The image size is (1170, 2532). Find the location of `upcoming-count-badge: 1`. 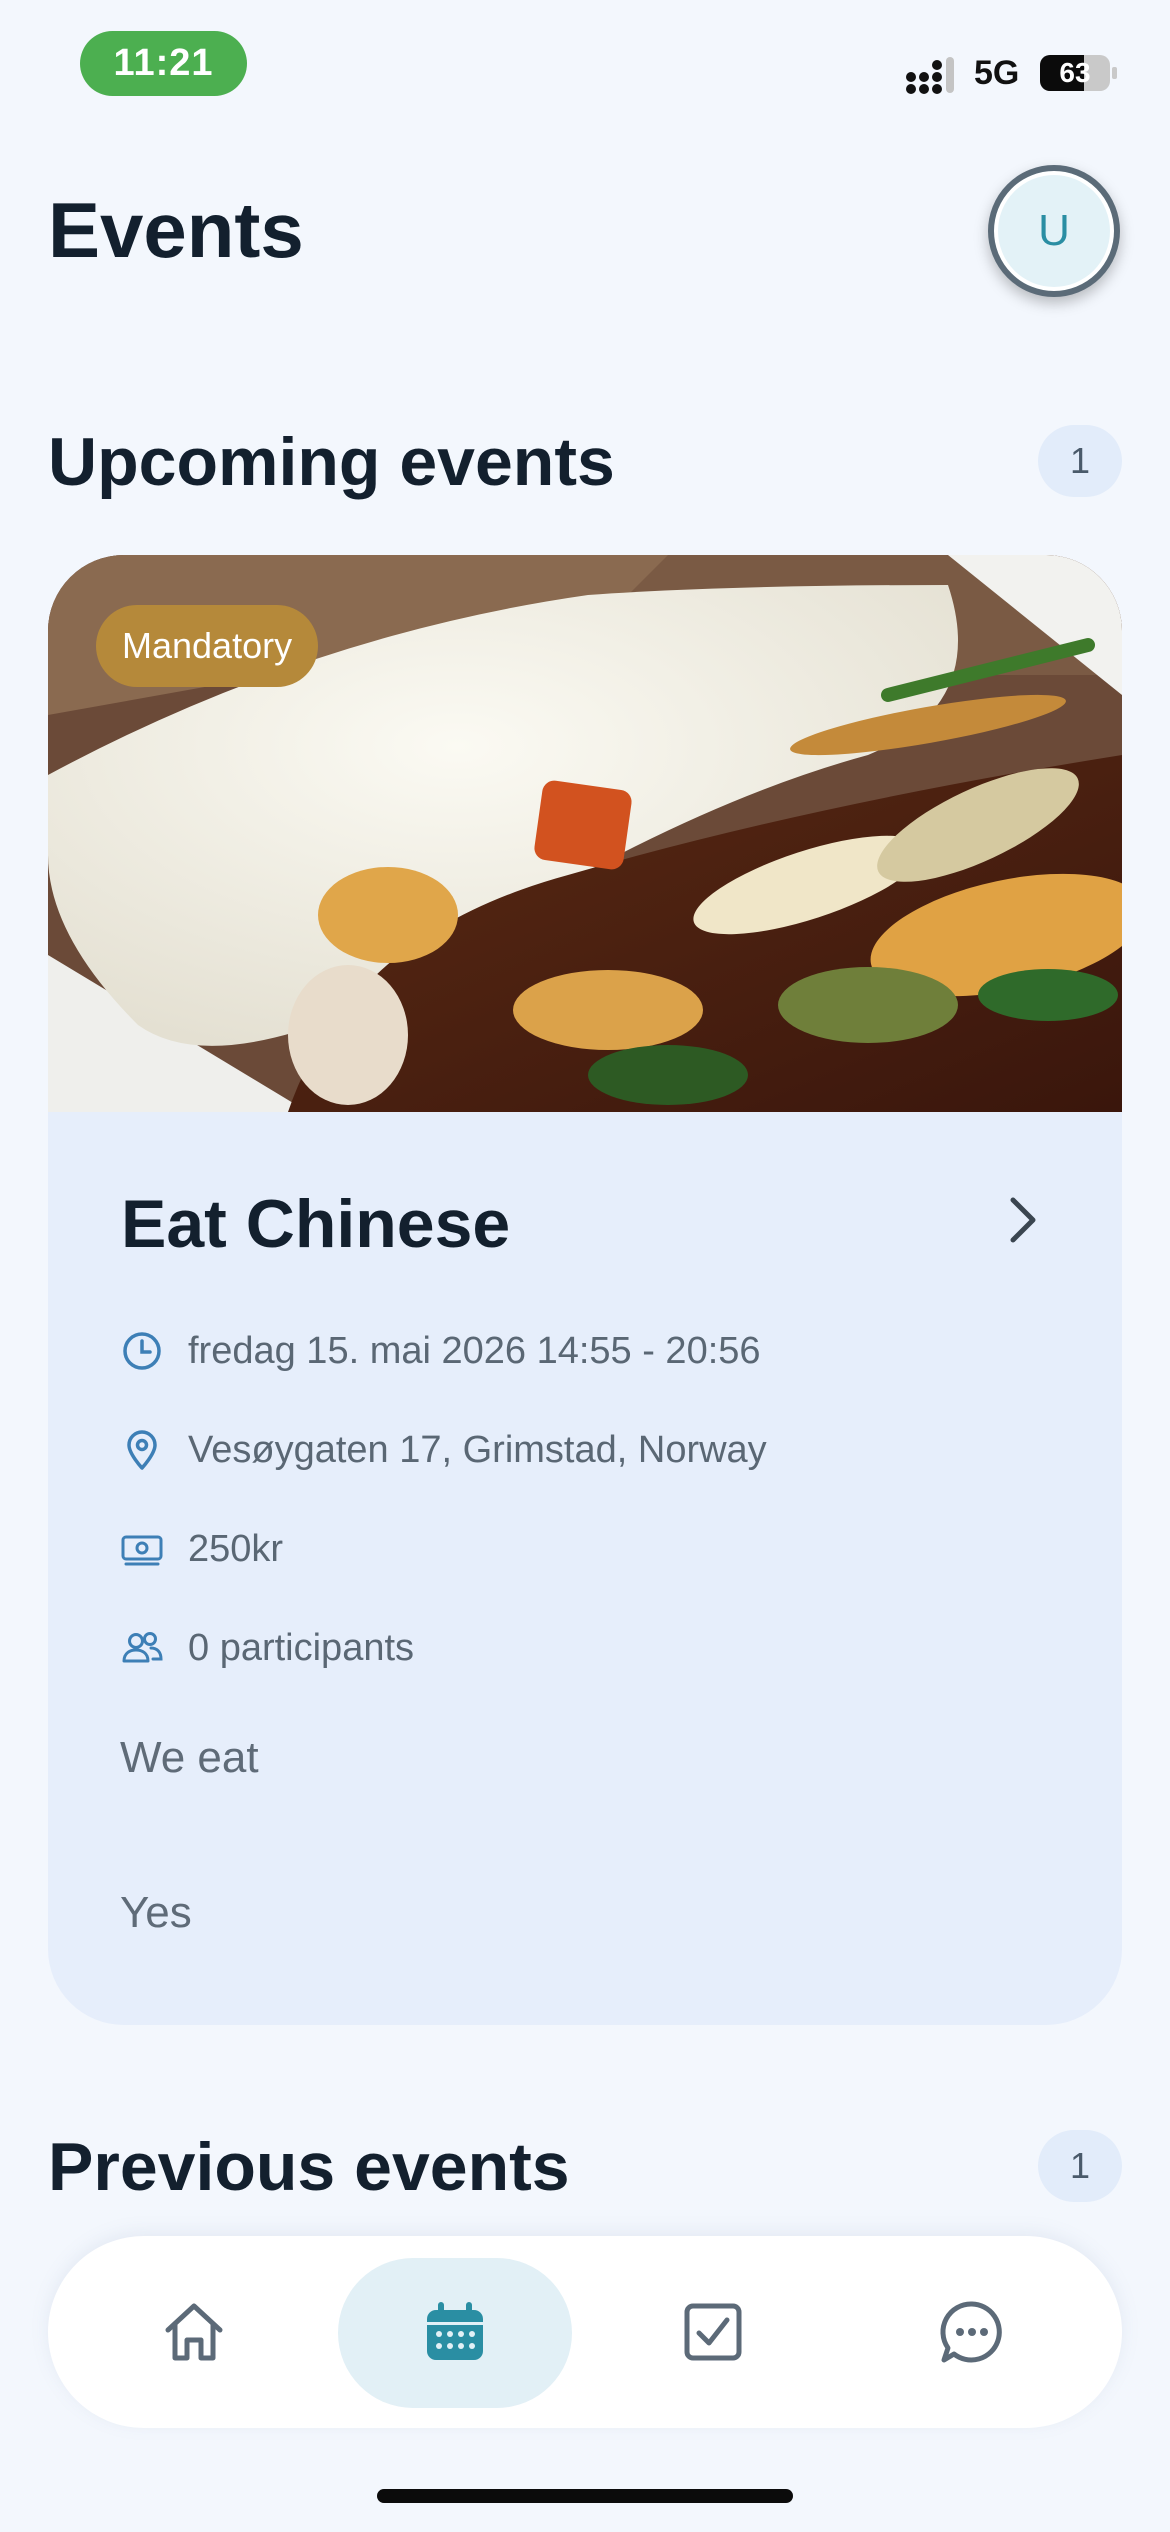

upcoming-count-badge: 1 is located at coordinates (1080, 461).